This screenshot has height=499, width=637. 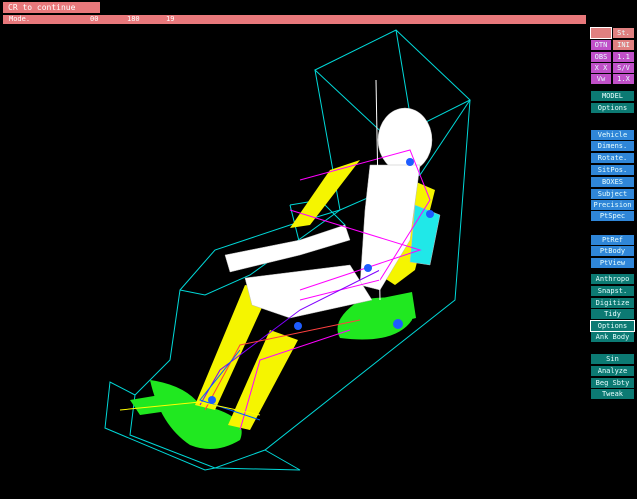 What do you see at coordinates (601, 33) in the screenshot?
I see `panel-btn-r0a` at bounding box center [601, 33].